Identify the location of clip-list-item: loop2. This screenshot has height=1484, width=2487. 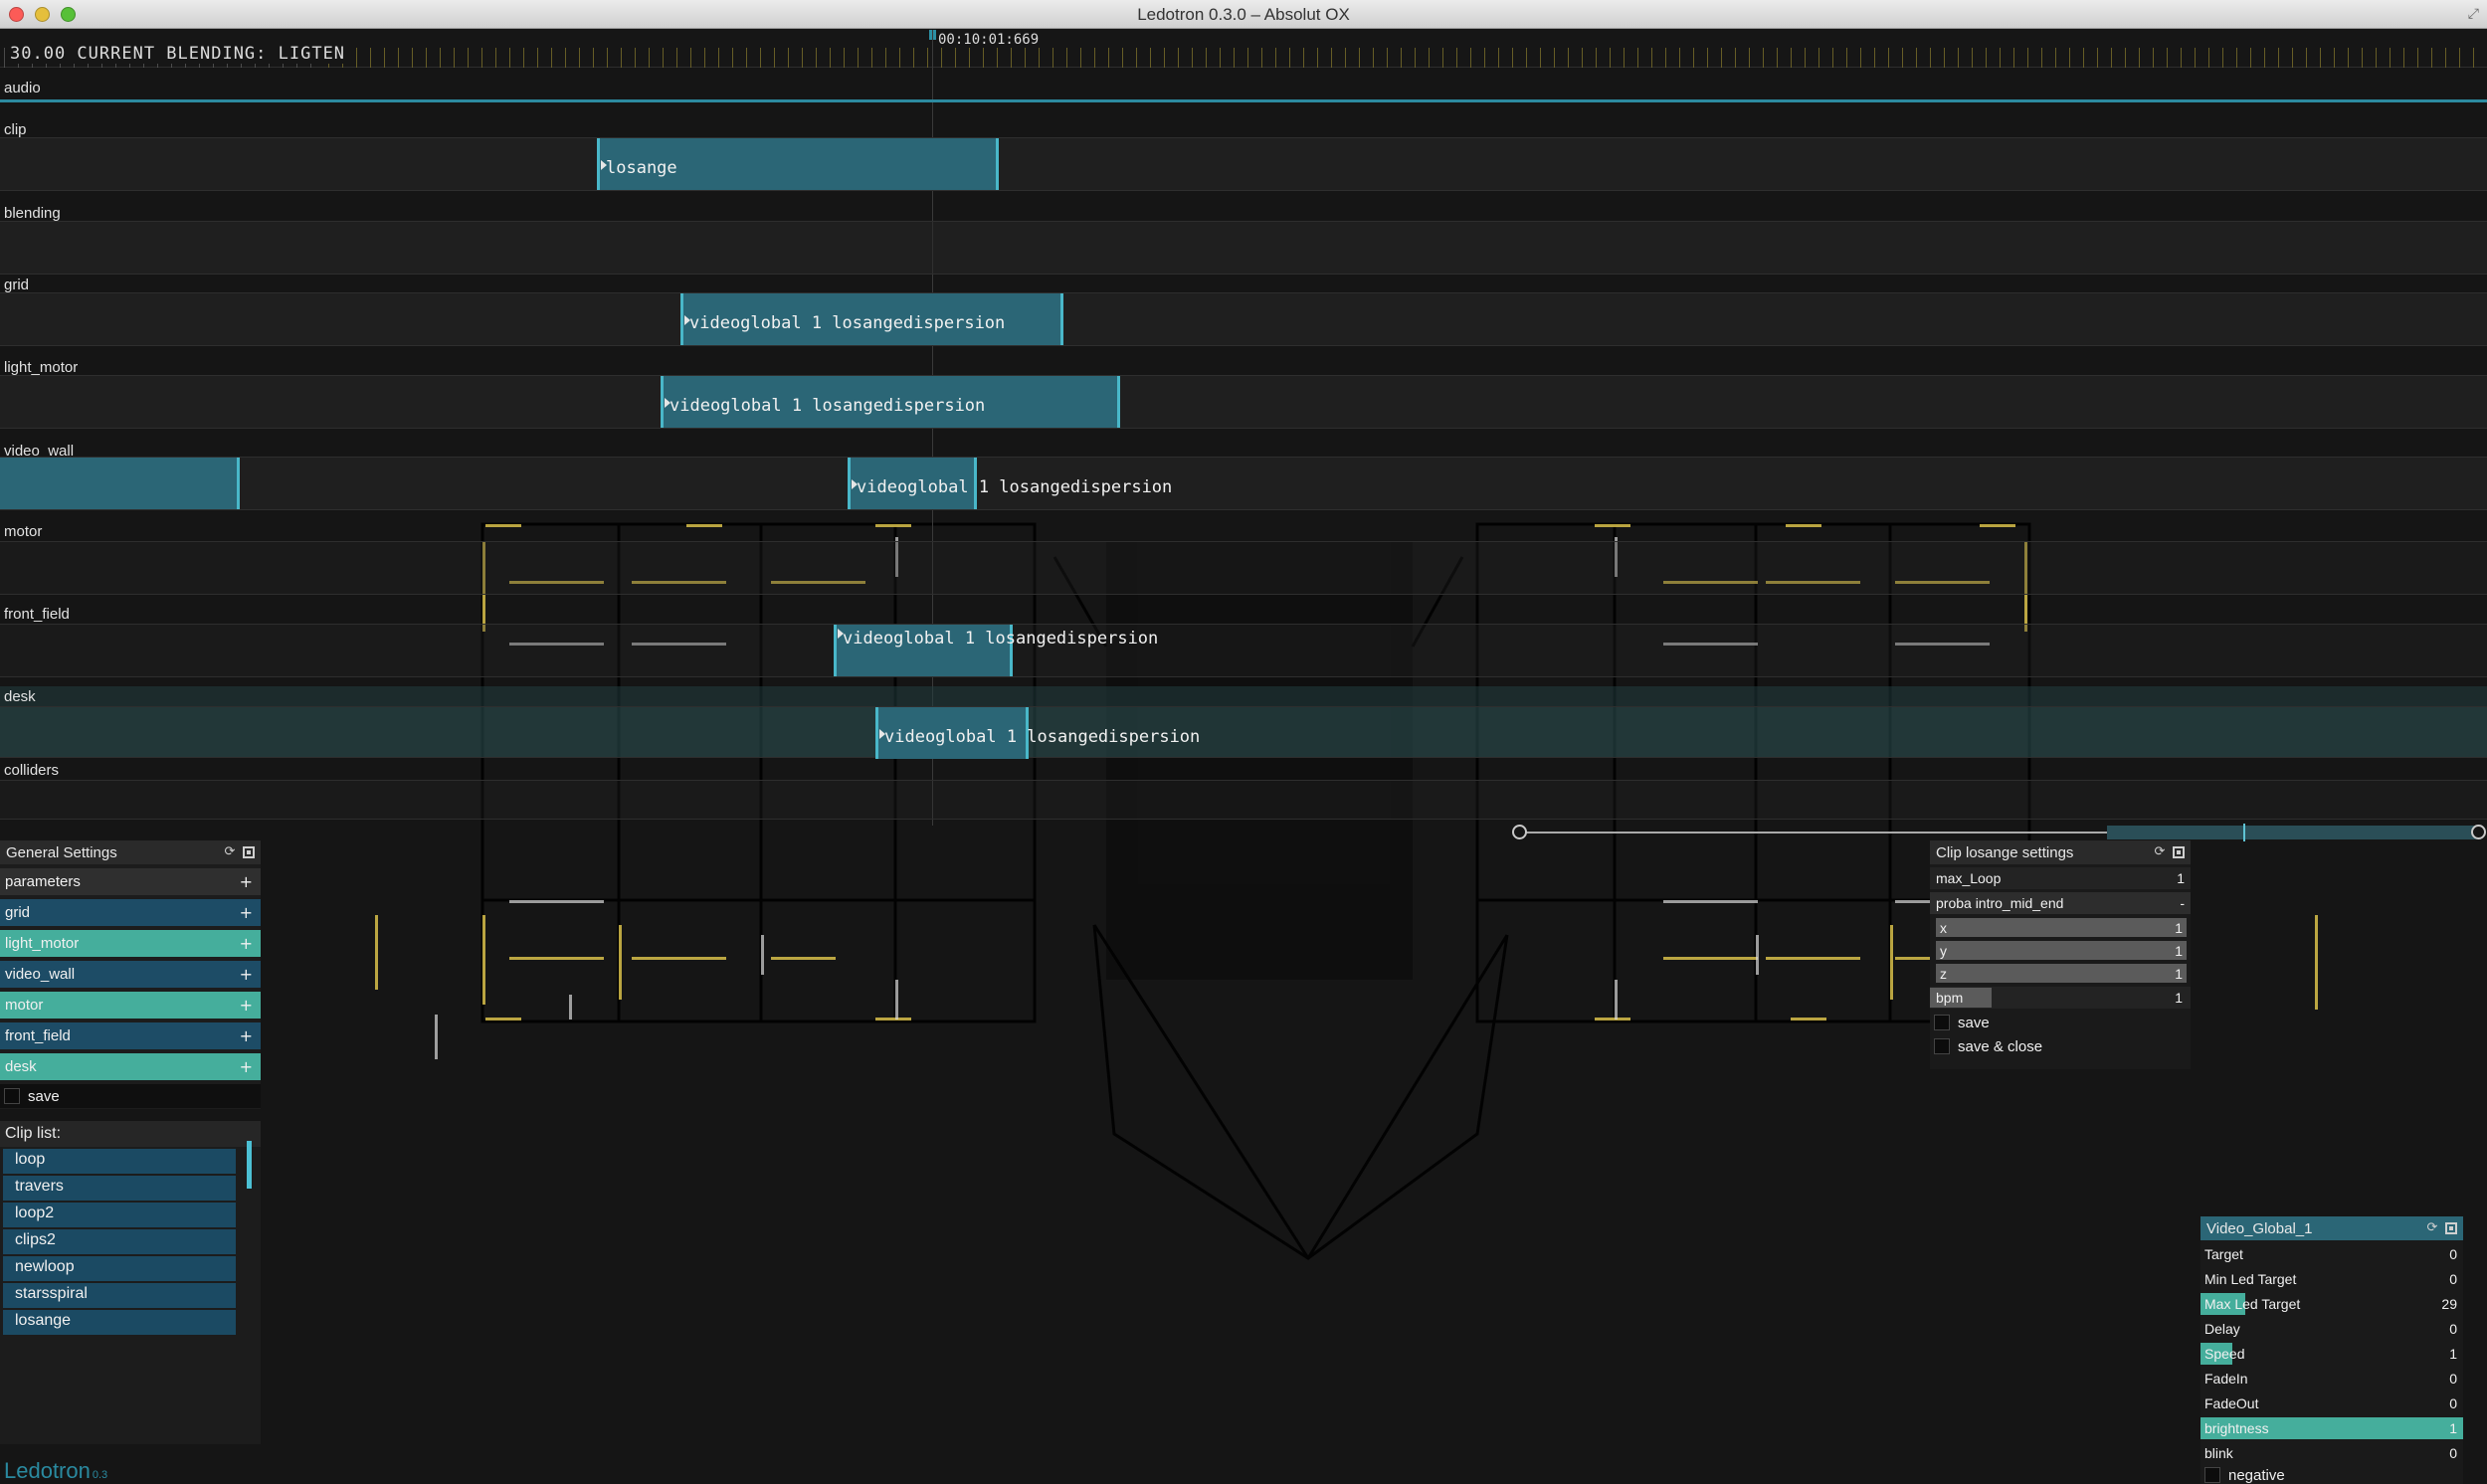
(120, 1215).